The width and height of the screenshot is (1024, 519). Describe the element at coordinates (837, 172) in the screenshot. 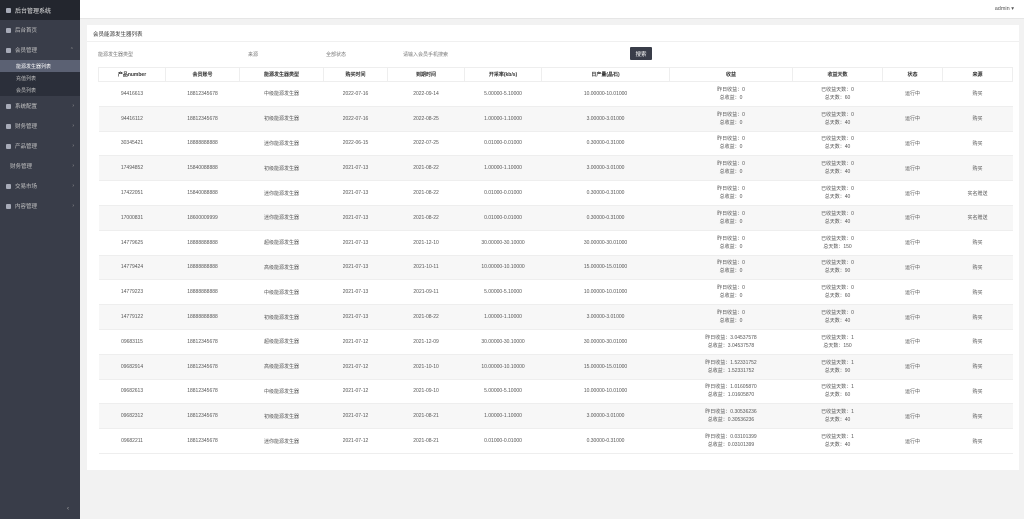

I see `days-cell-line2: 总天数：40` at that location.